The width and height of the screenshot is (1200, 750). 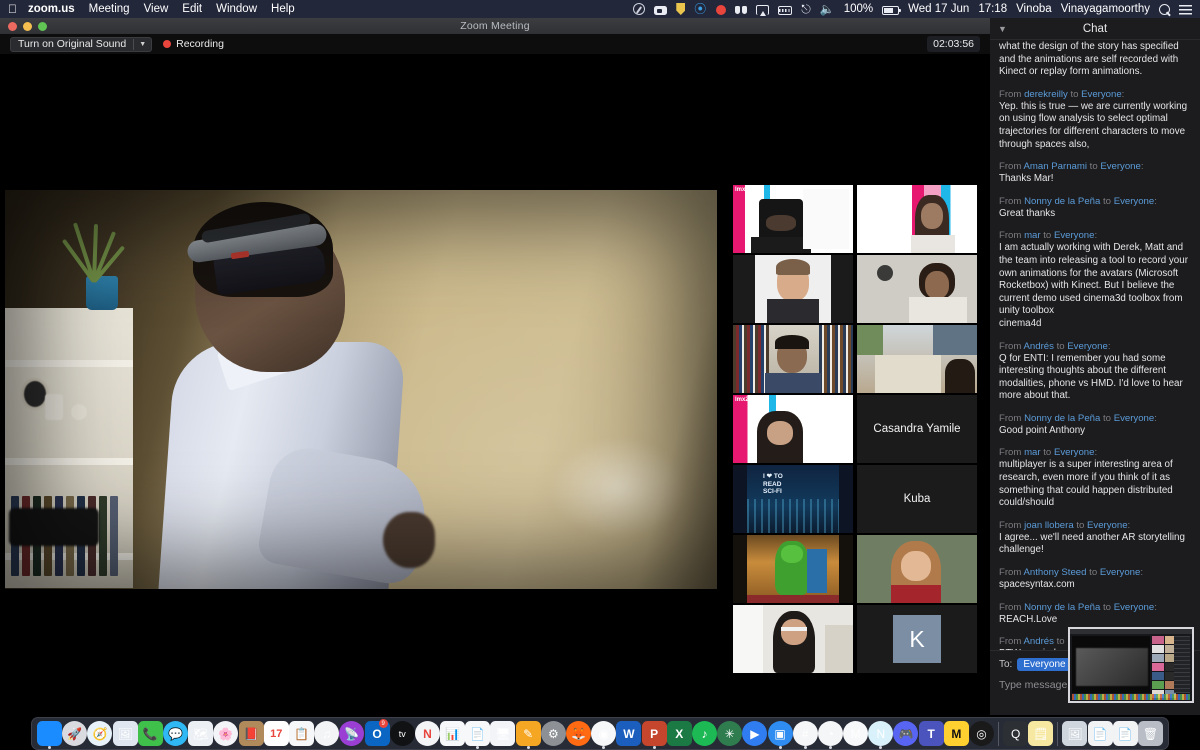 I want to click on dock-item-outlook: O9, so click(x=377, y=733).